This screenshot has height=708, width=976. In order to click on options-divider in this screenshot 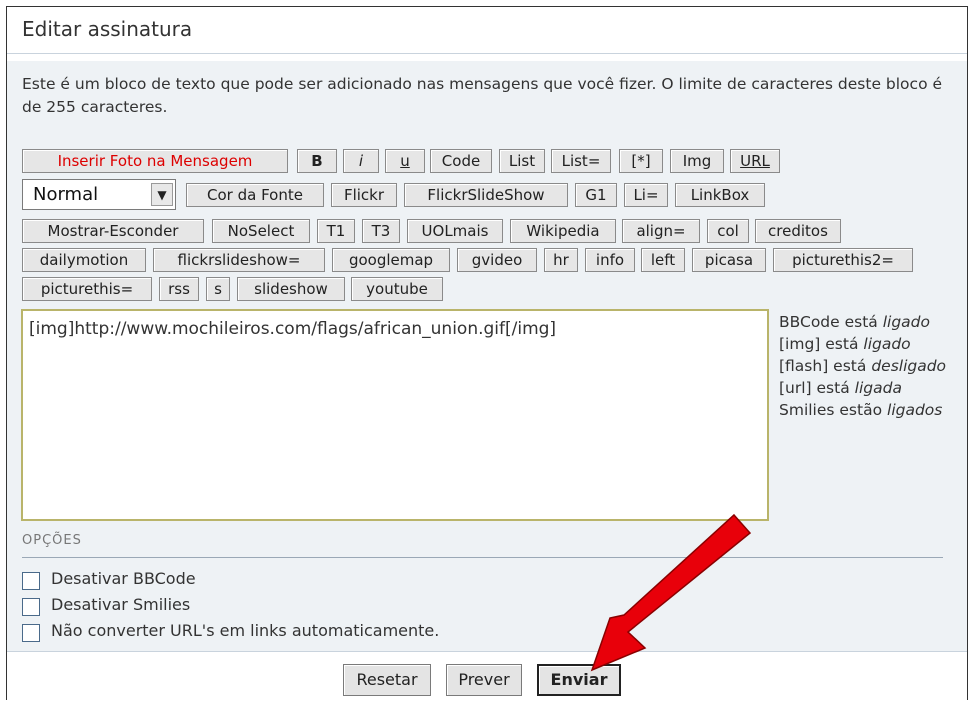, I will do `click(482, 557)`.